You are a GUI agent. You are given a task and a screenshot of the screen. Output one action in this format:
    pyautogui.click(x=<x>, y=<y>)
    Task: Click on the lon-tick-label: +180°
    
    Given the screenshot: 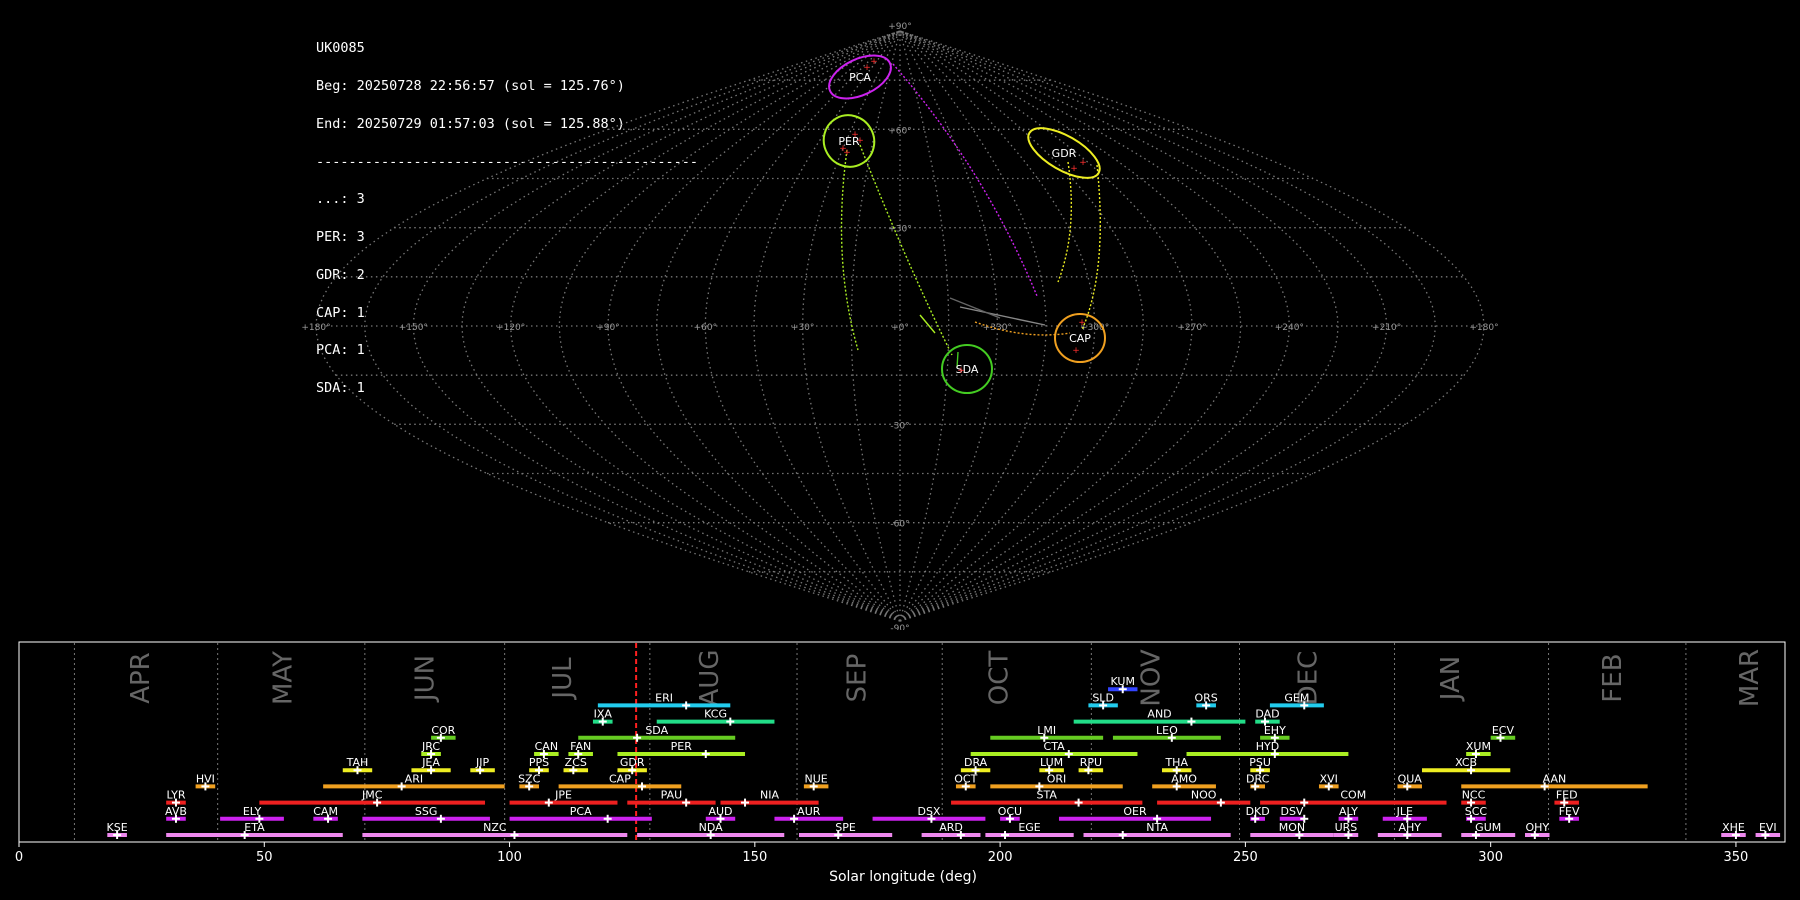 What is the action you would take?
    pyautogui.click(x=315, y=328)
    